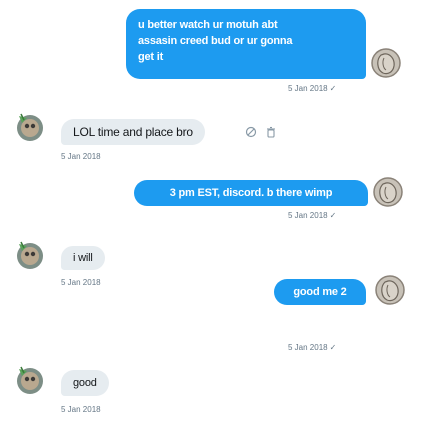 The height and width of the screenshot is (423, 422). What do you see at coordinates (83, 258) in the screenshot?
I see `received-message-bubble: i will` at bounding box center [83, 258].